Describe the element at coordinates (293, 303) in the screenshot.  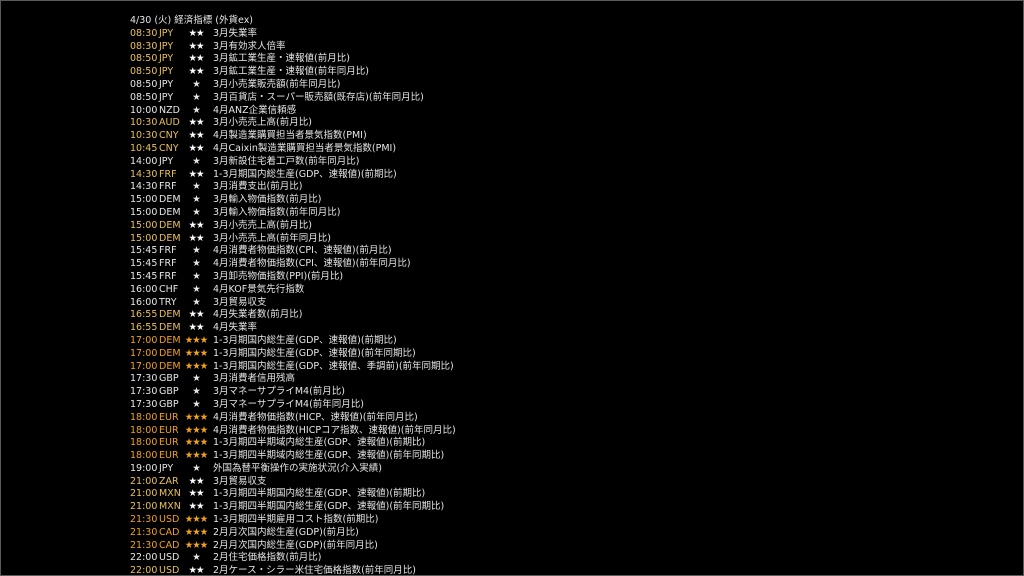
I see `event-row: 16:00 TRY ★ 3月貿易収支` at that location.